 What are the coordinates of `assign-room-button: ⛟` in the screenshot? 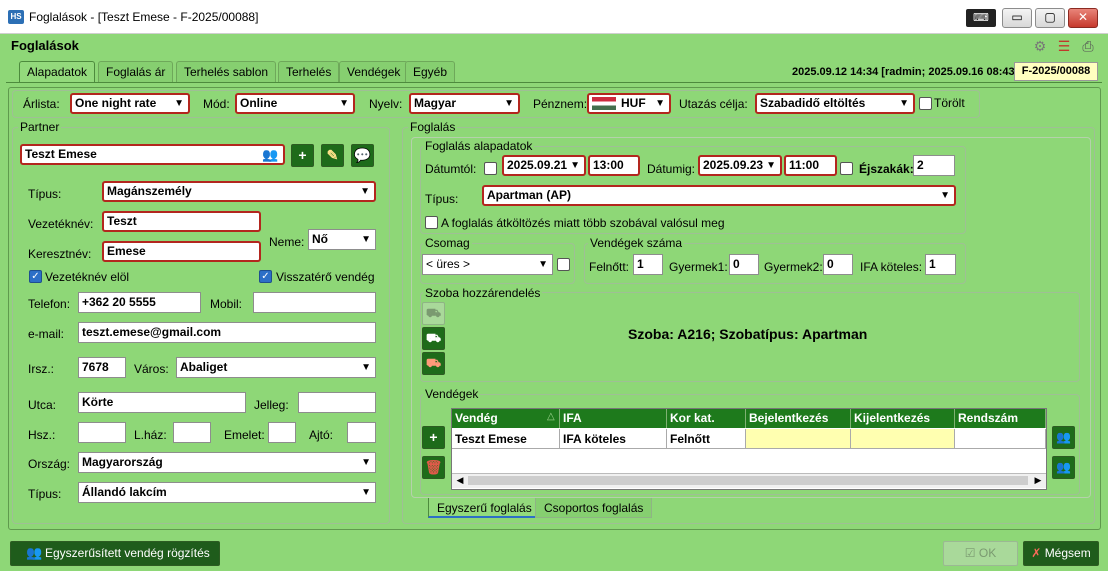 It's located at (433, 313).